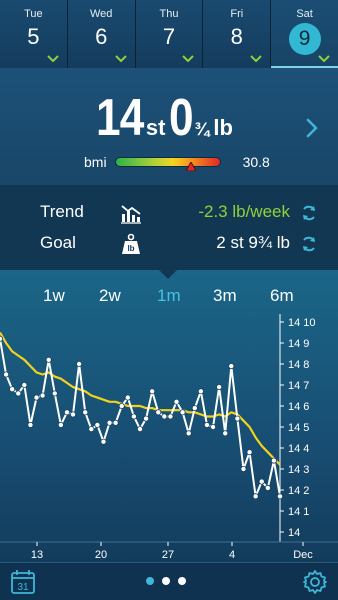  I want to click on y-tick-label: 14 5, so click(298, 428).